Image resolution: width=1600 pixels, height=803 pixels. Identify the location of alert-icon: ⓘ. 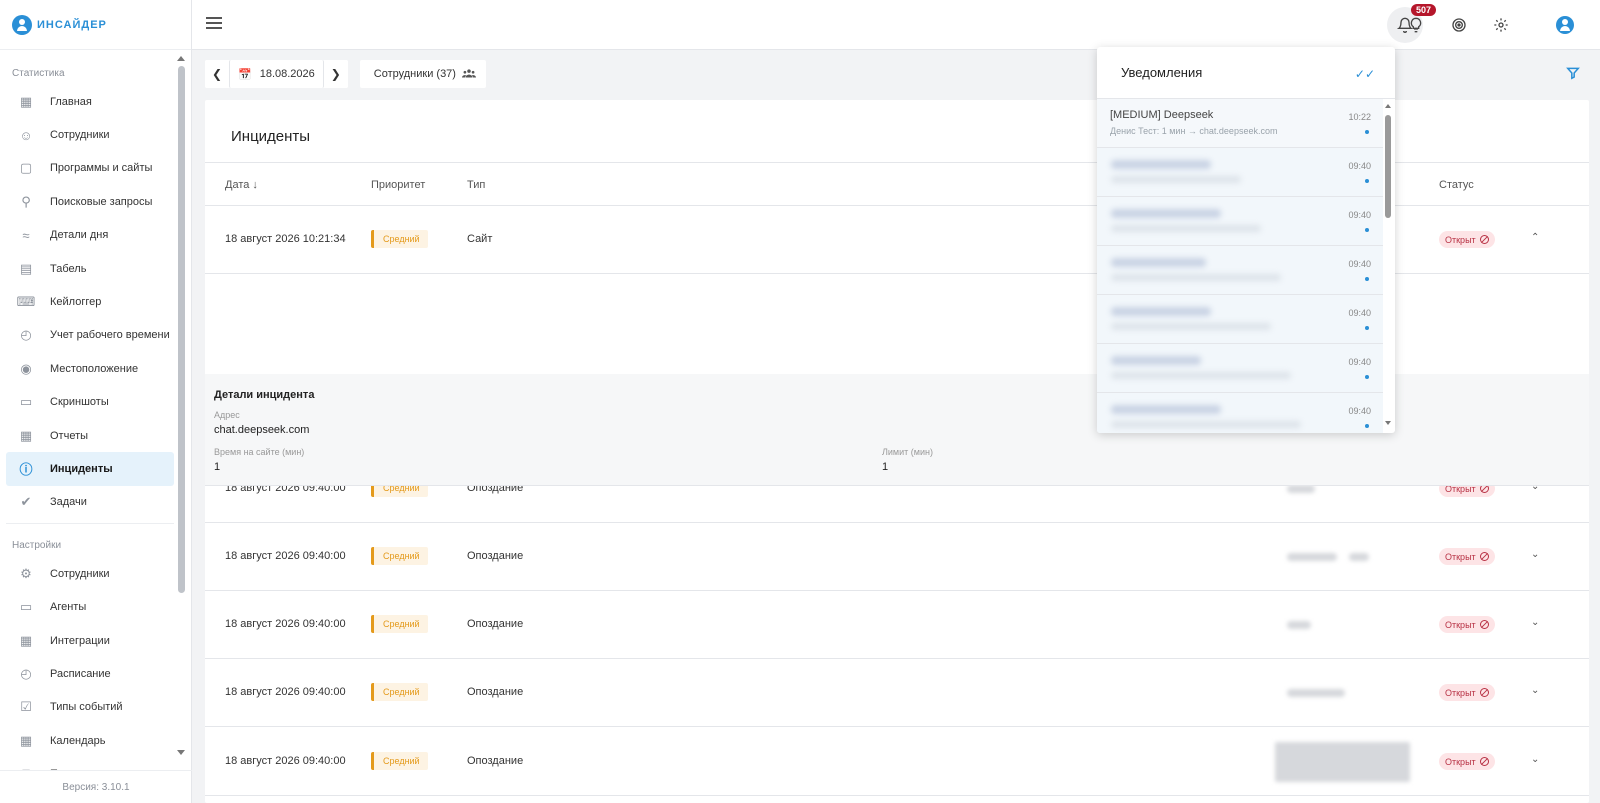
(26, 470).